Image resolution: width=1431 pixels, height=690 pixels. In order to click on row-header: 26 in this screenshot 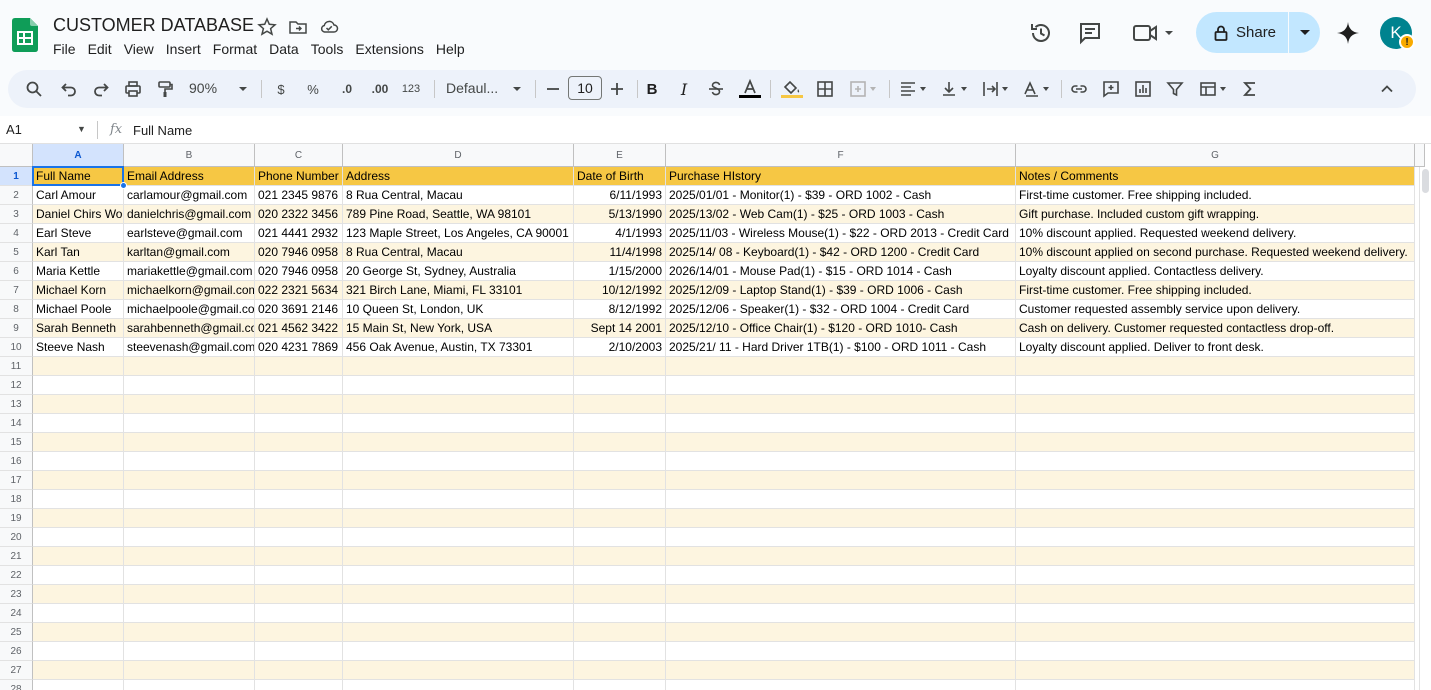, I will do `click(16, 651)`.